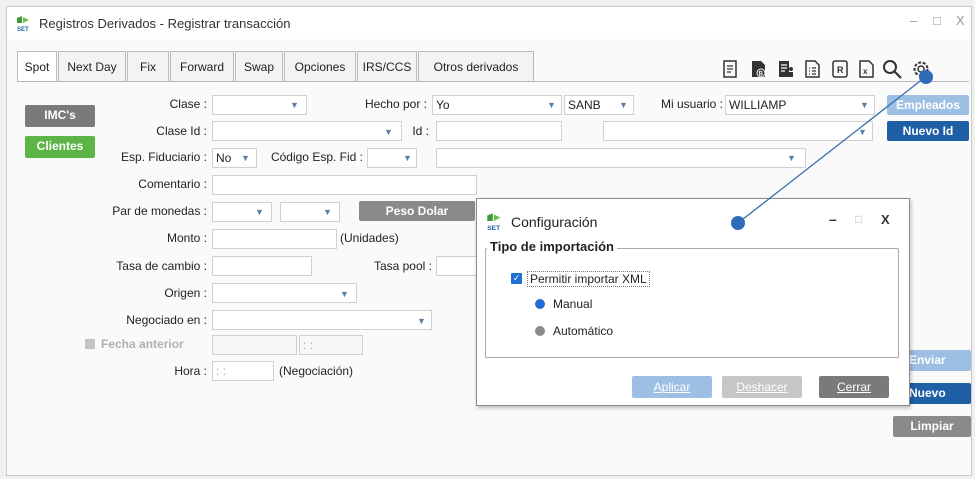  I want to click on tab-spot: Spot, so click(37, 66).